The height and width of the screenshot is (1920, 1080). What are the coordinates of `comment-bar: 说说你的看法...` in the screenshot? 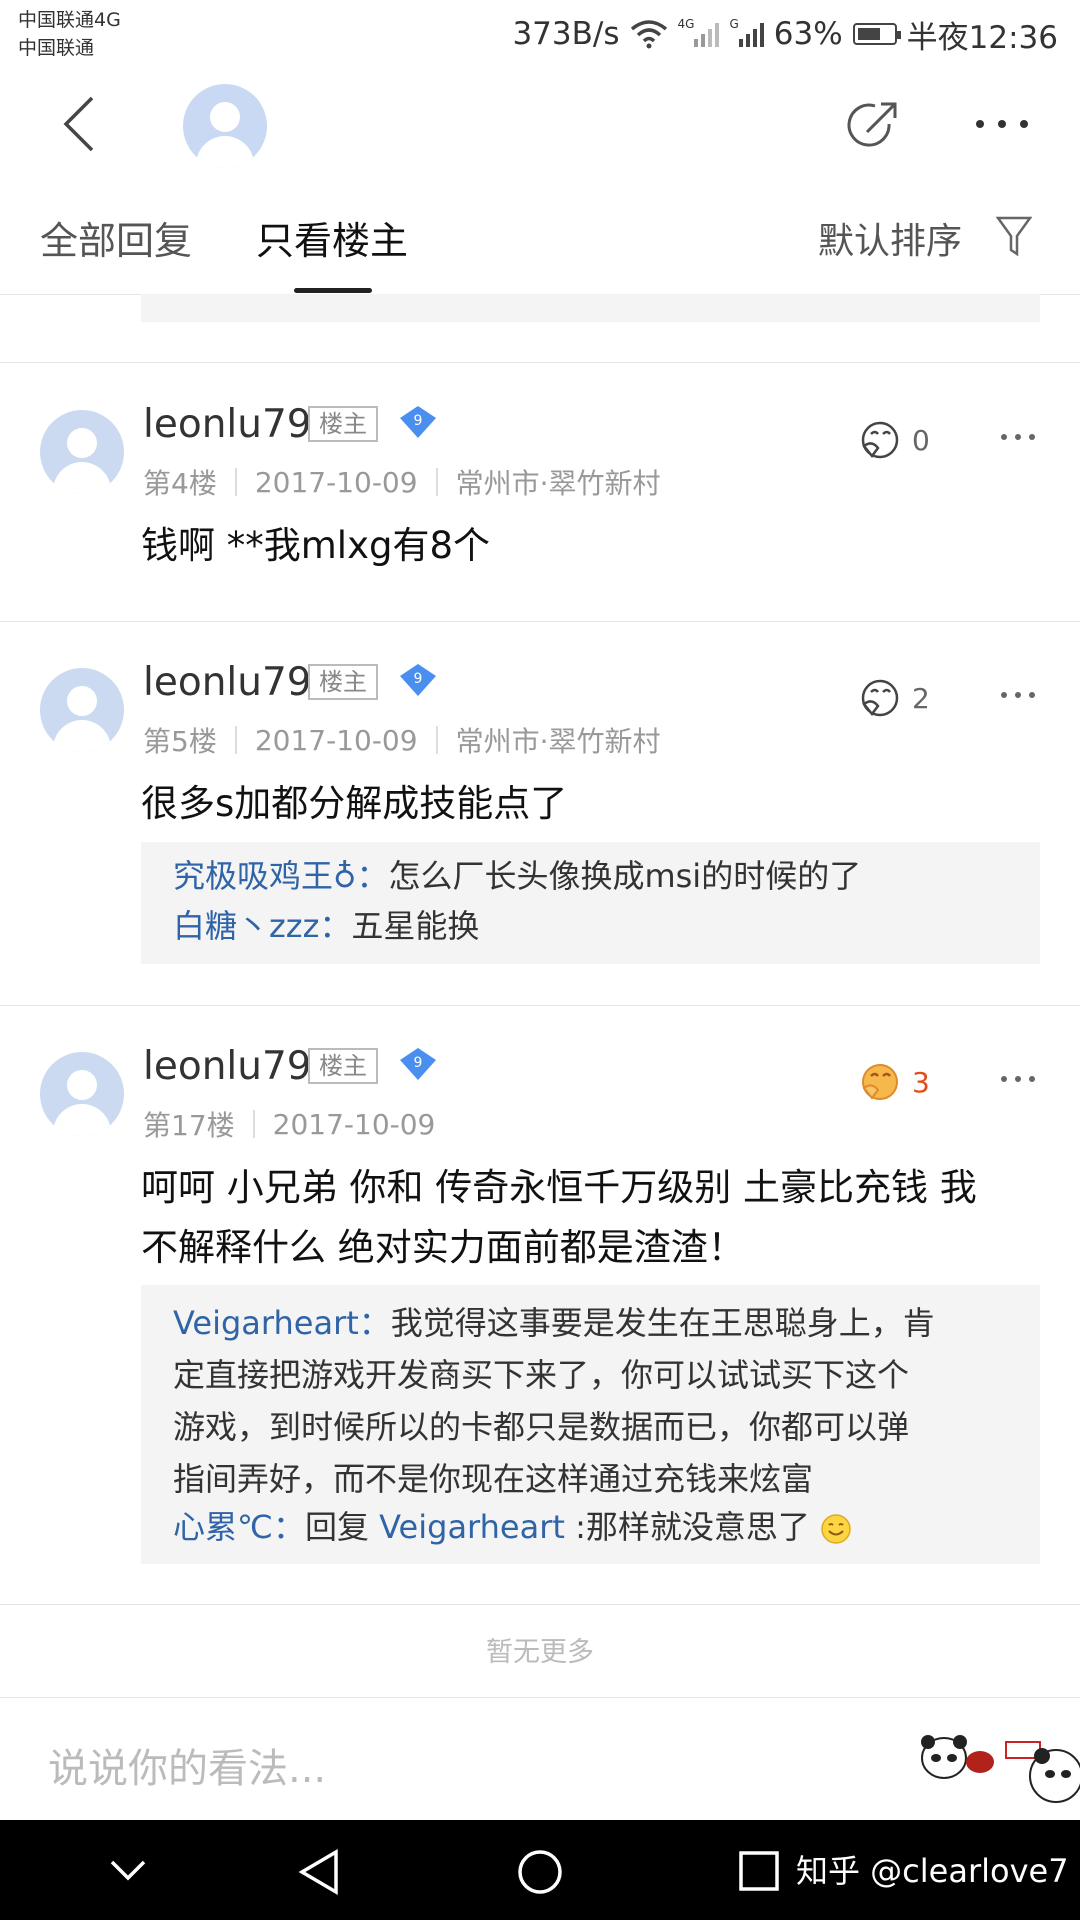 It's located at (540, 1759).